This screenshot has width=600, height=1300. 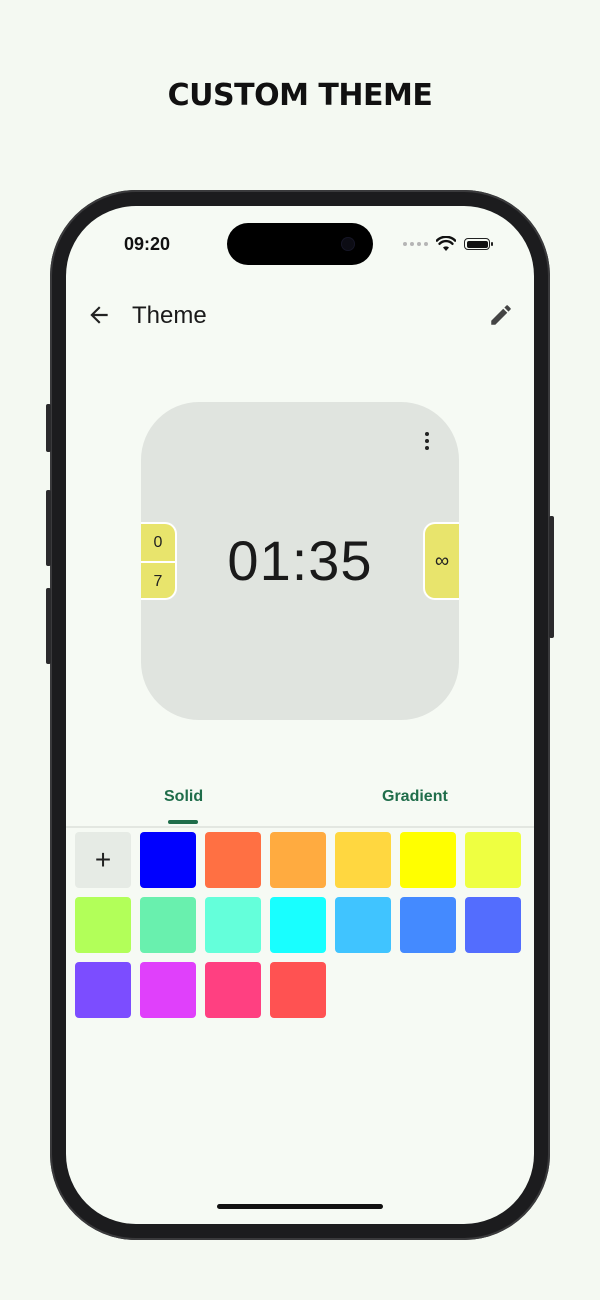 I want to click on tab-solid: Solid, so click(x=183, y=797).